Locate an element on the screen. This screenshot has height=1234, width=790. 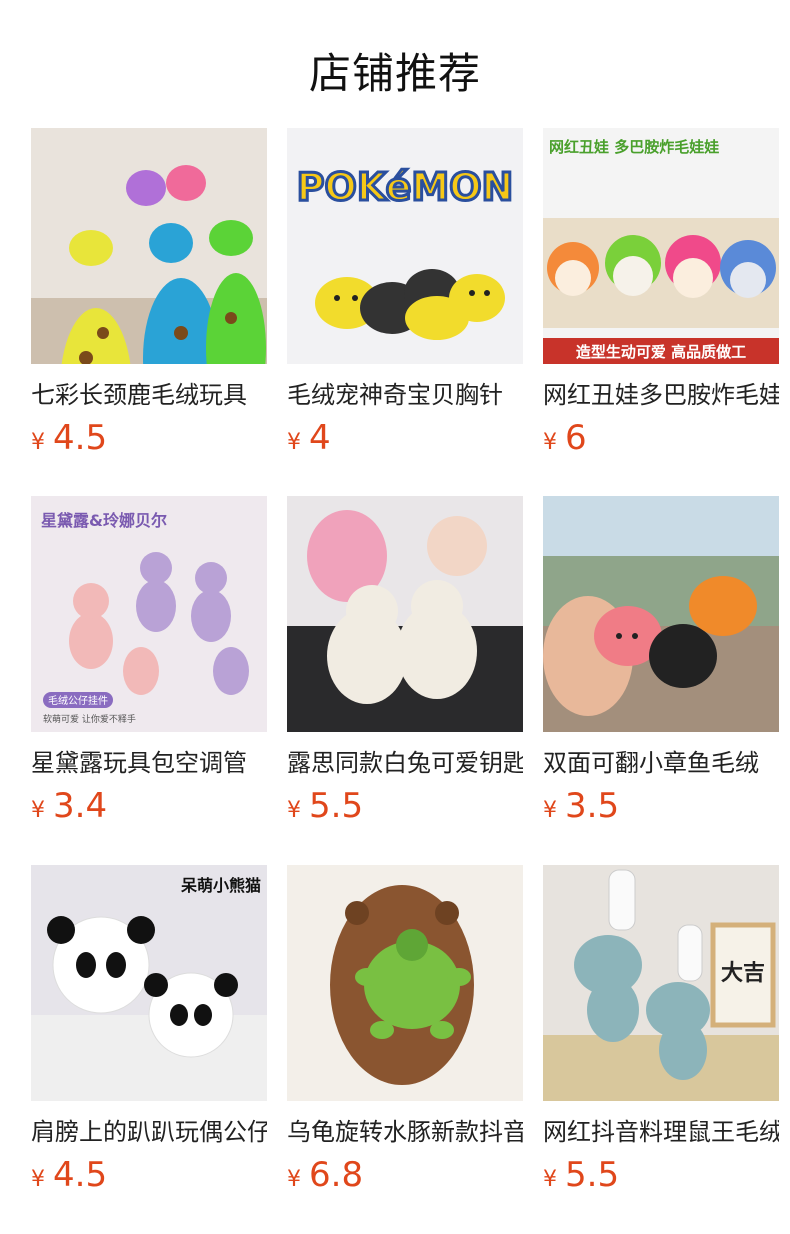
product-price: ¥6.8 is located at coordinates (405, 1175).